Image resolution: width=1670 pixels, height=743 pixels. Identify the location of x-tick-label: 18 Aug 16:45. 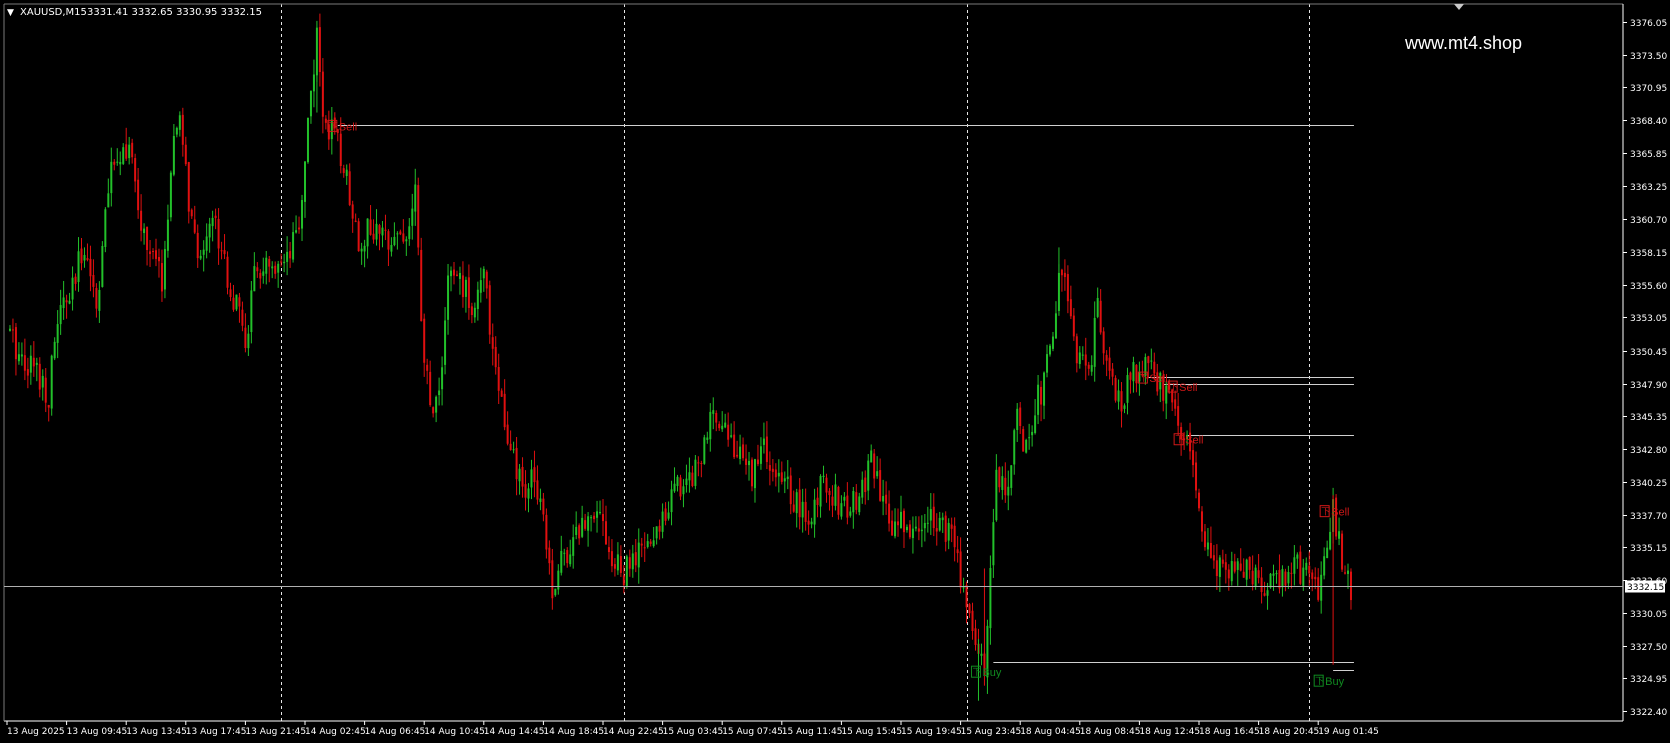
(1229, 732).